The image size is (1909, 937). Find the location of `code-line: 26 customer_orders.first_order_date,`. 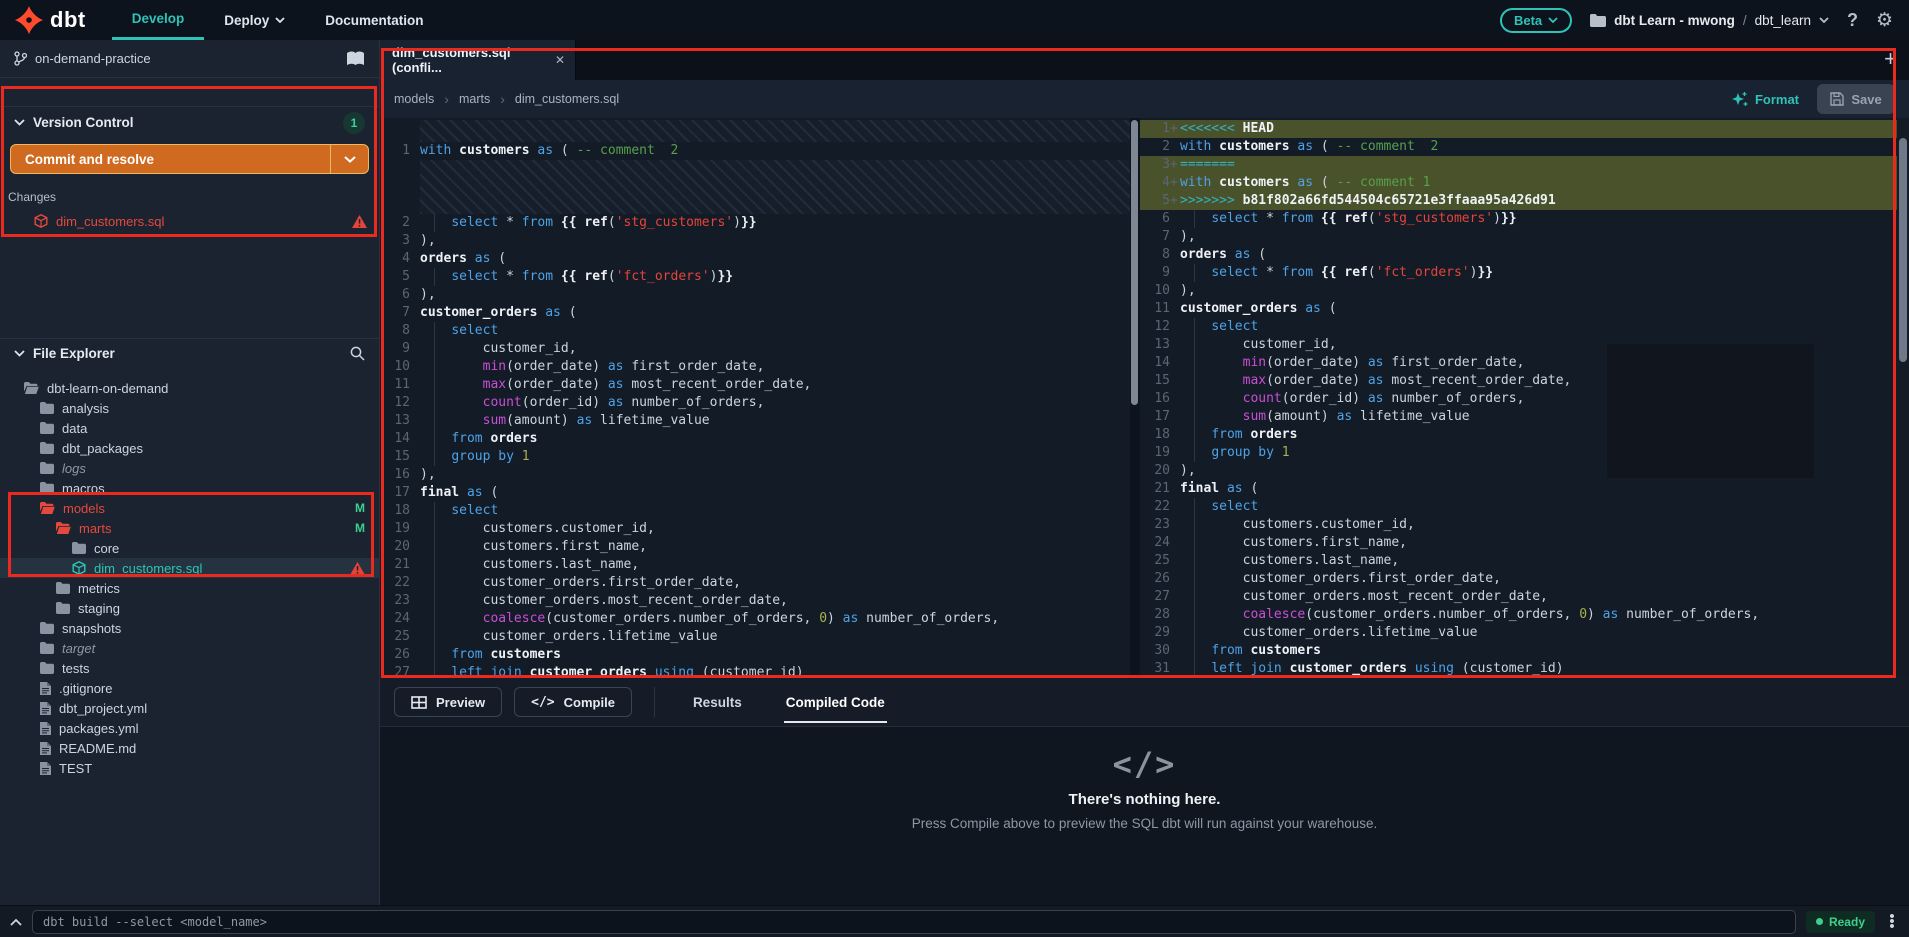

code-line: 26 customer_orders.first_order_date, is located at coordinates (1518, 579).